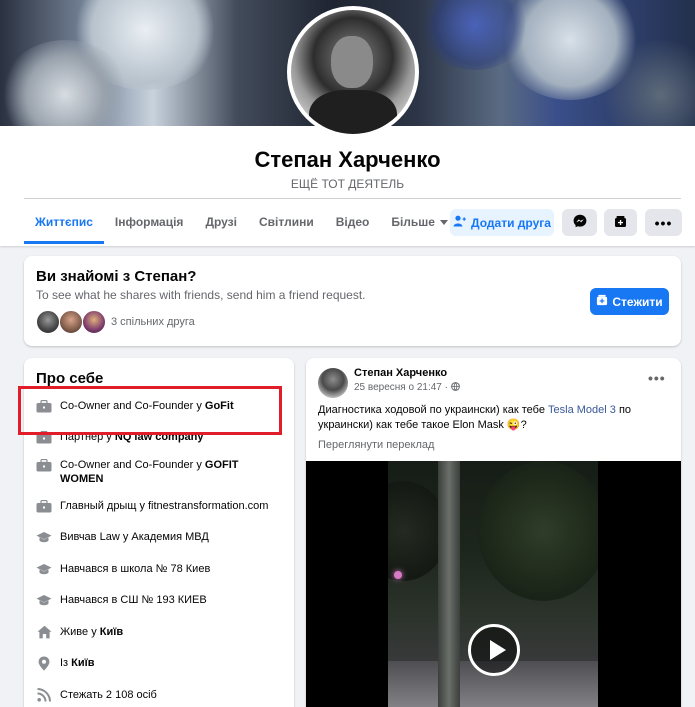 The height and width of the screenshot is (707, 695). What do you see at coordinates (66, 663) in the screenshot?
I see `about-item-label: Із` at bounding box center [66, 663].